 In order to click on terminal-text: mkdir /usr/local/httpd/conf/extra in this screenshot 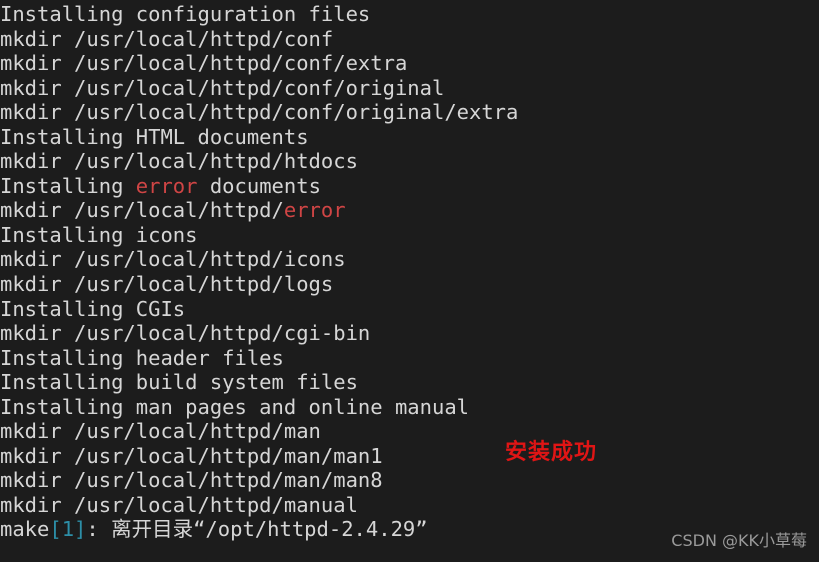, I will do `click(204, 63)`.